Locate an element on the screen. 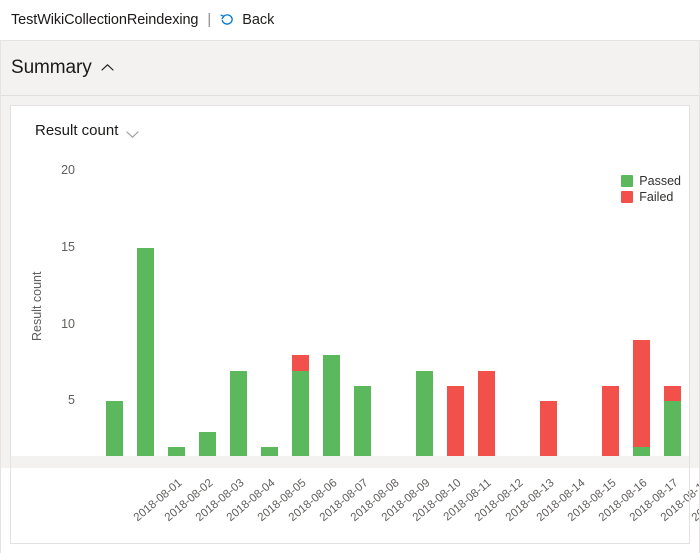  back-label: Back is located at coordinates (258, 19).